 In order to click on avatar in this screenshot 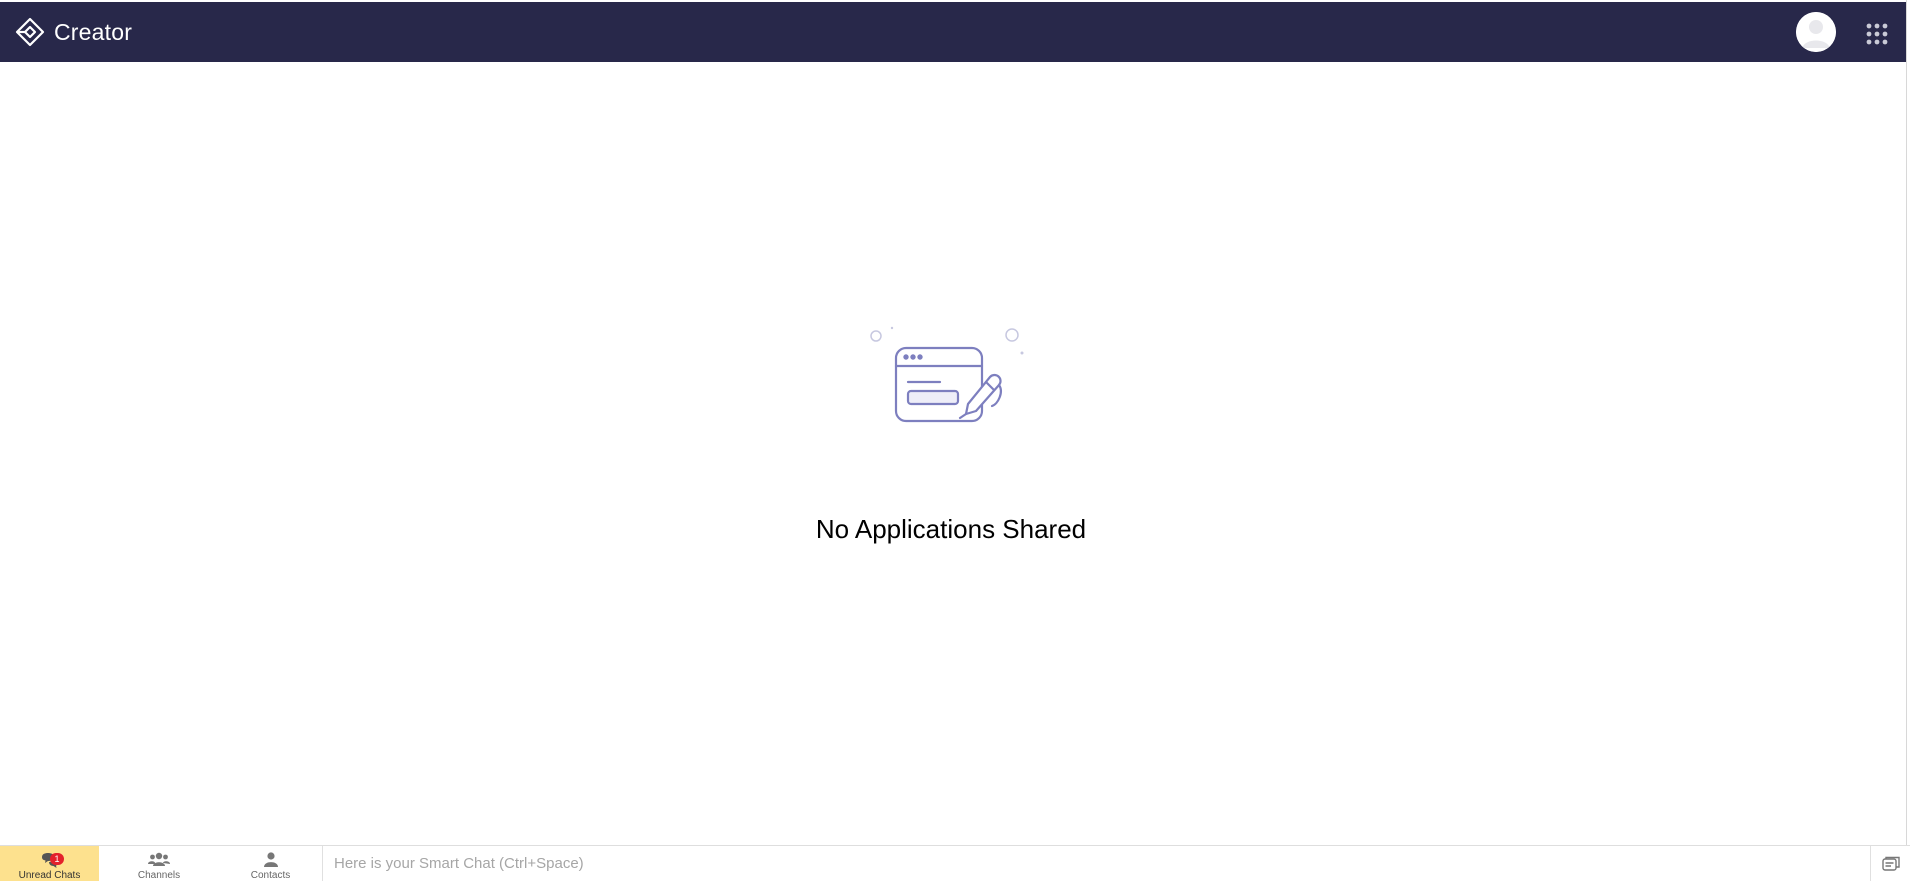, I will do `click(1816, 32)`.